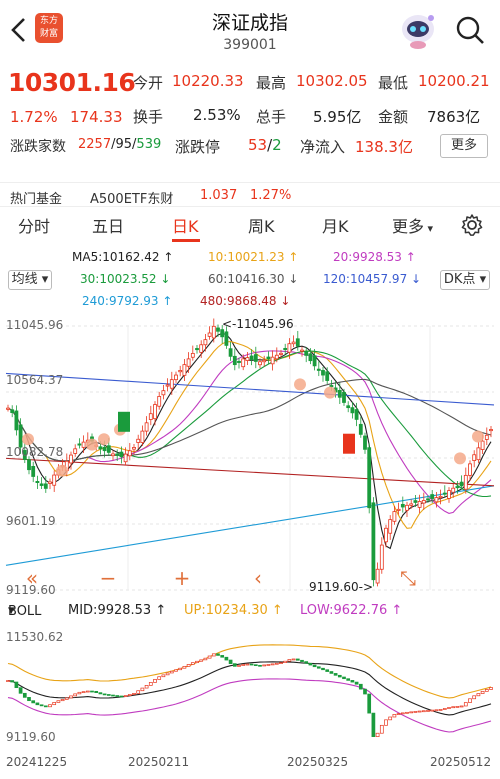 This screenshot has height=779, width=500. I want to click on hot-fund-bar: 热门基金 A500ETF东财 1.037 1.27%, so click(250, 195).